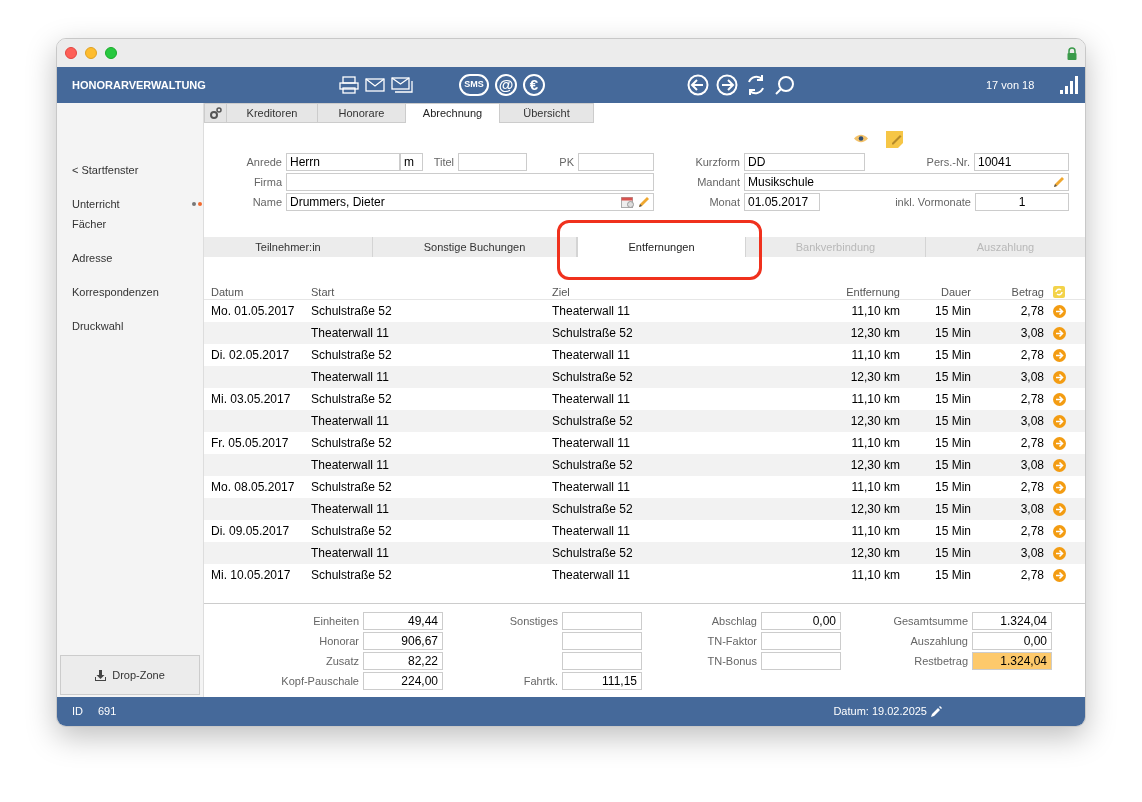  What do you see at coordinates (349, 85) in the screenshot?
I see `printer-icon` at bounding box center [349, 85].